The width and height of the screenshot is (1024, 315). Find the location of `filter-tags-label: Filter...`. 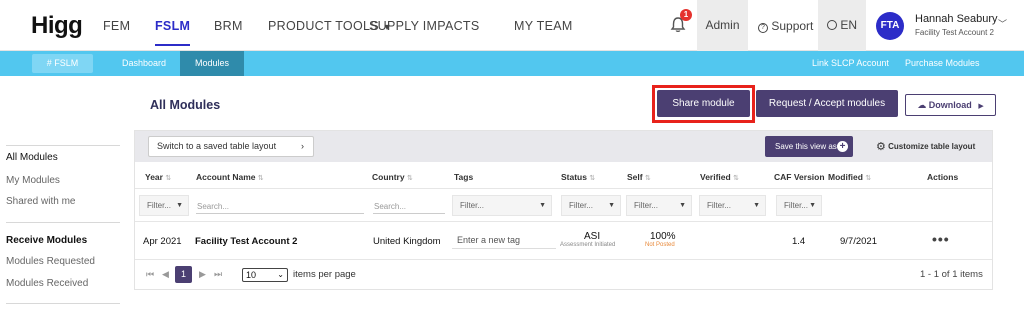

filter-tags-label: Filter... is located at coordinates (472, 205).